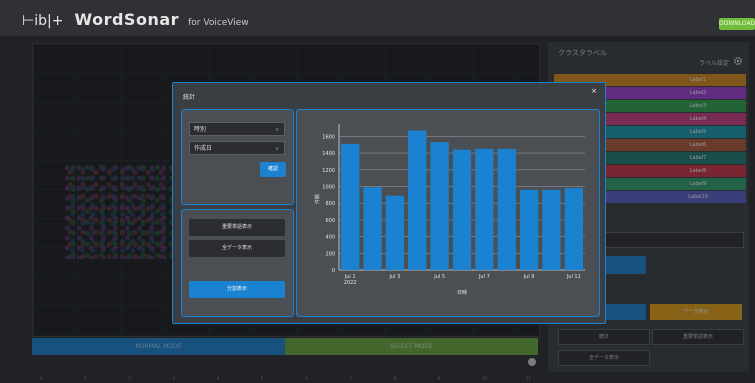 Image resolution: width=755 pixels, height=383 pixels. Describe the element at coordinates (200, 129) in the screenshot. I see `granularity-value: 時別` at that location.